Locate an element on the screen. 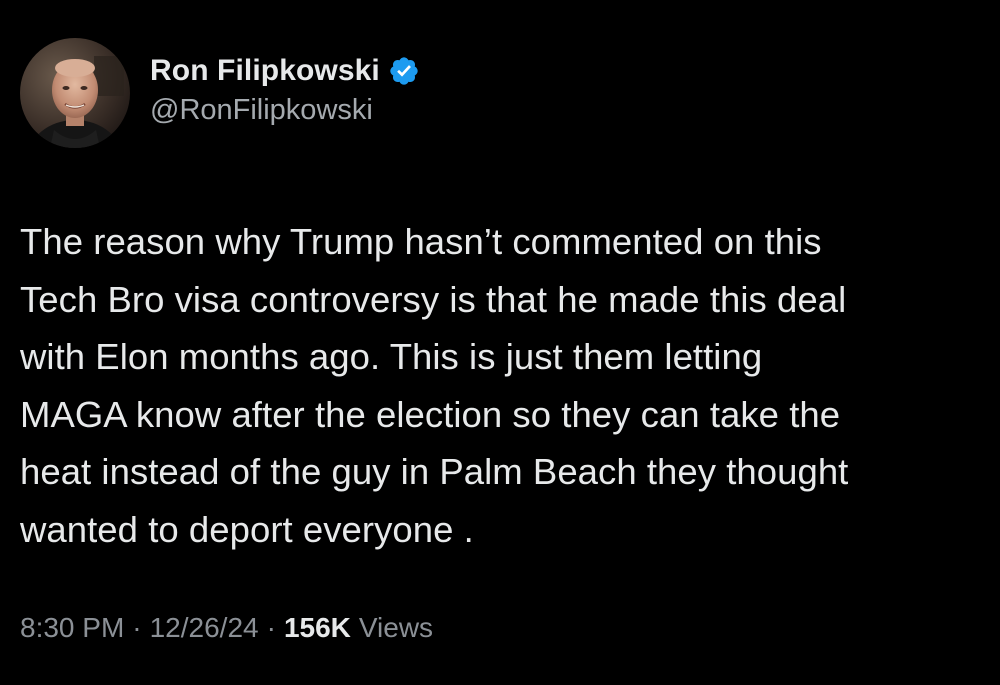 This screenshot has height=685, width=1000. name-row: Ron Filipkowski is located at coordinates (285, 71).